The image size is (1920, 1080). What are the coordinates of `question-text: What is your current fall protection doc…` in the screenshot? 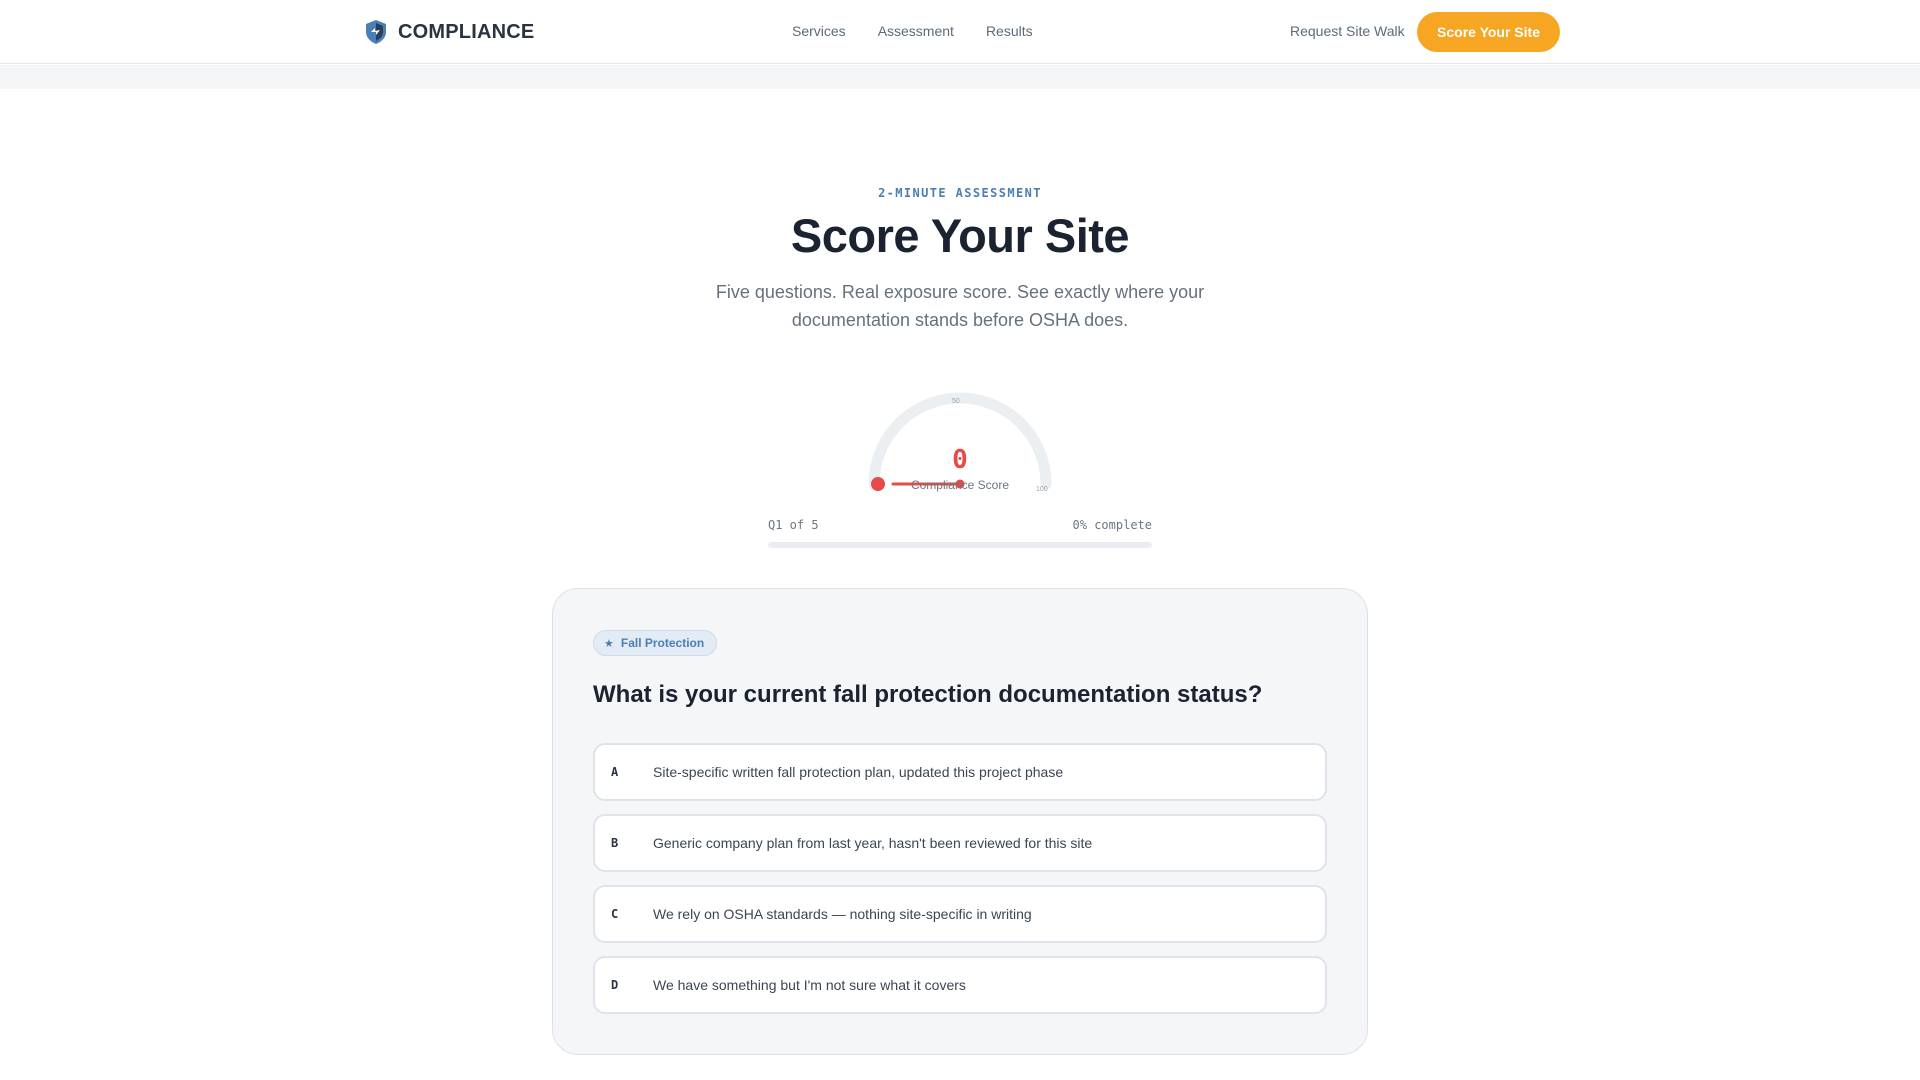 It's located at (928, 694).